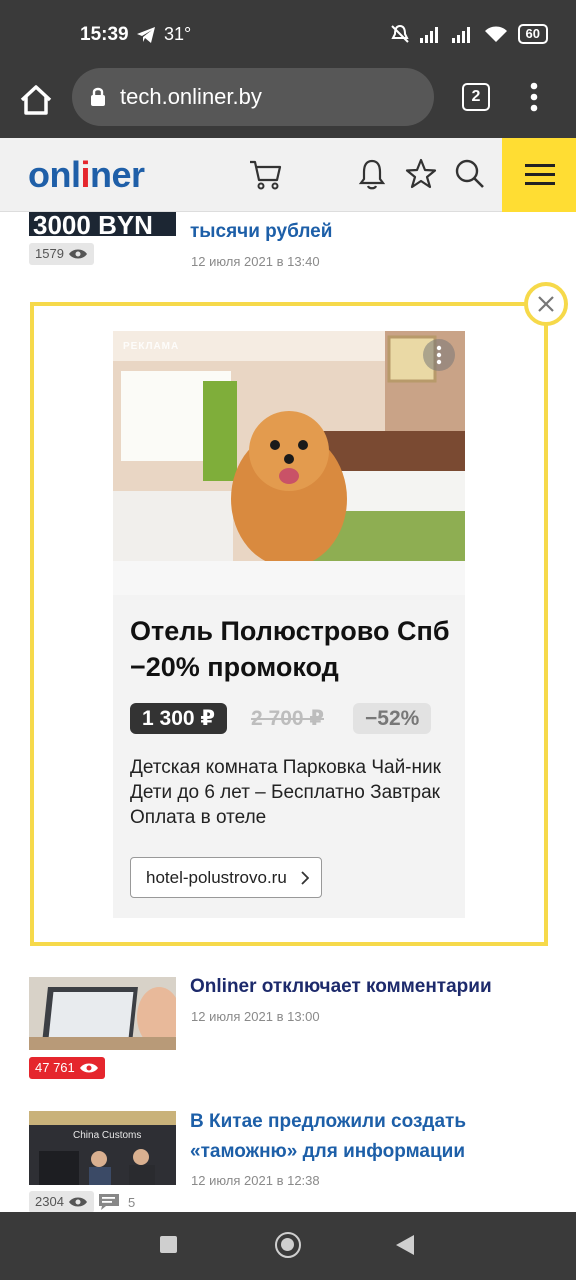 The height and width of the screenshot is (1280, 576). I want to click on comments-counter: 5, so click(116, 1202).